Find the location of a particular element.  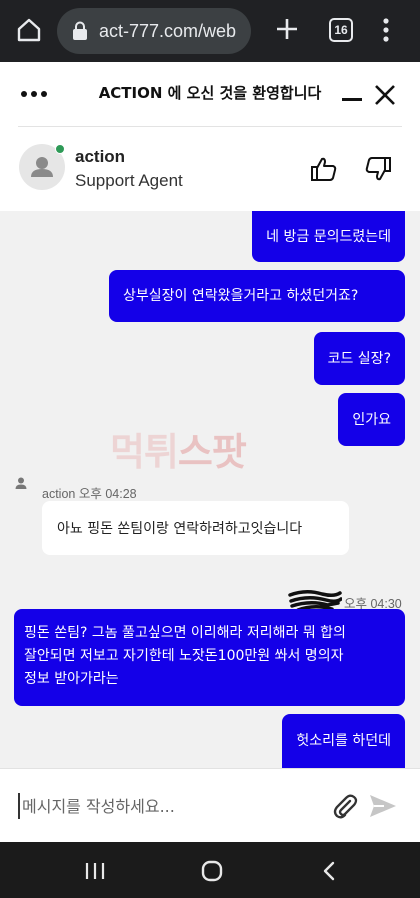

agent-message-meta: action 오후 04:28 is located at coordinates (89, 492).